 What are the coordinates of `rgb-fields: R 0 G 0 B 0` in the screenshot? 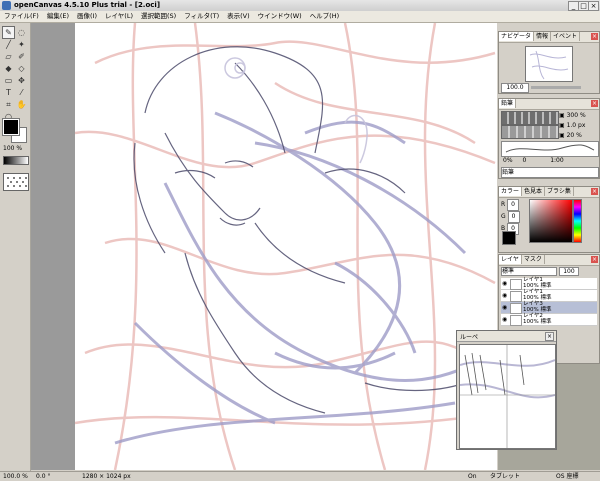 It's located at (514, 217).